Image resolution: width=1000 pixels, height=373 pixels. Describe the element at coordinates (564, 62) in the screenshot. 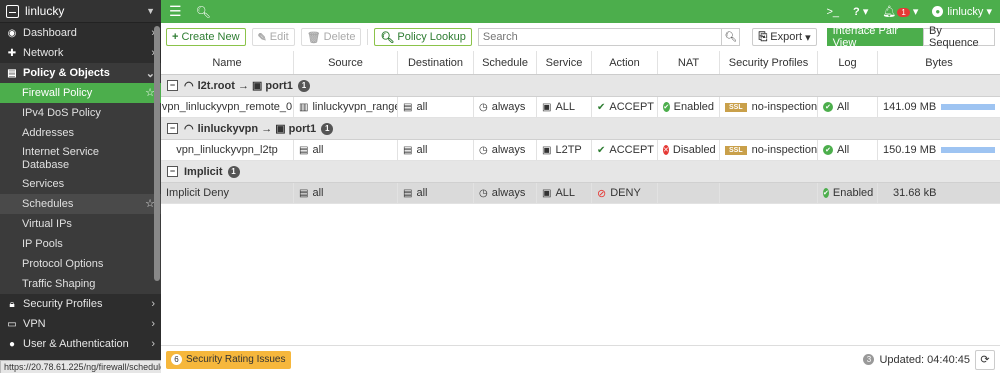

I see `column-header: Service` at that location.